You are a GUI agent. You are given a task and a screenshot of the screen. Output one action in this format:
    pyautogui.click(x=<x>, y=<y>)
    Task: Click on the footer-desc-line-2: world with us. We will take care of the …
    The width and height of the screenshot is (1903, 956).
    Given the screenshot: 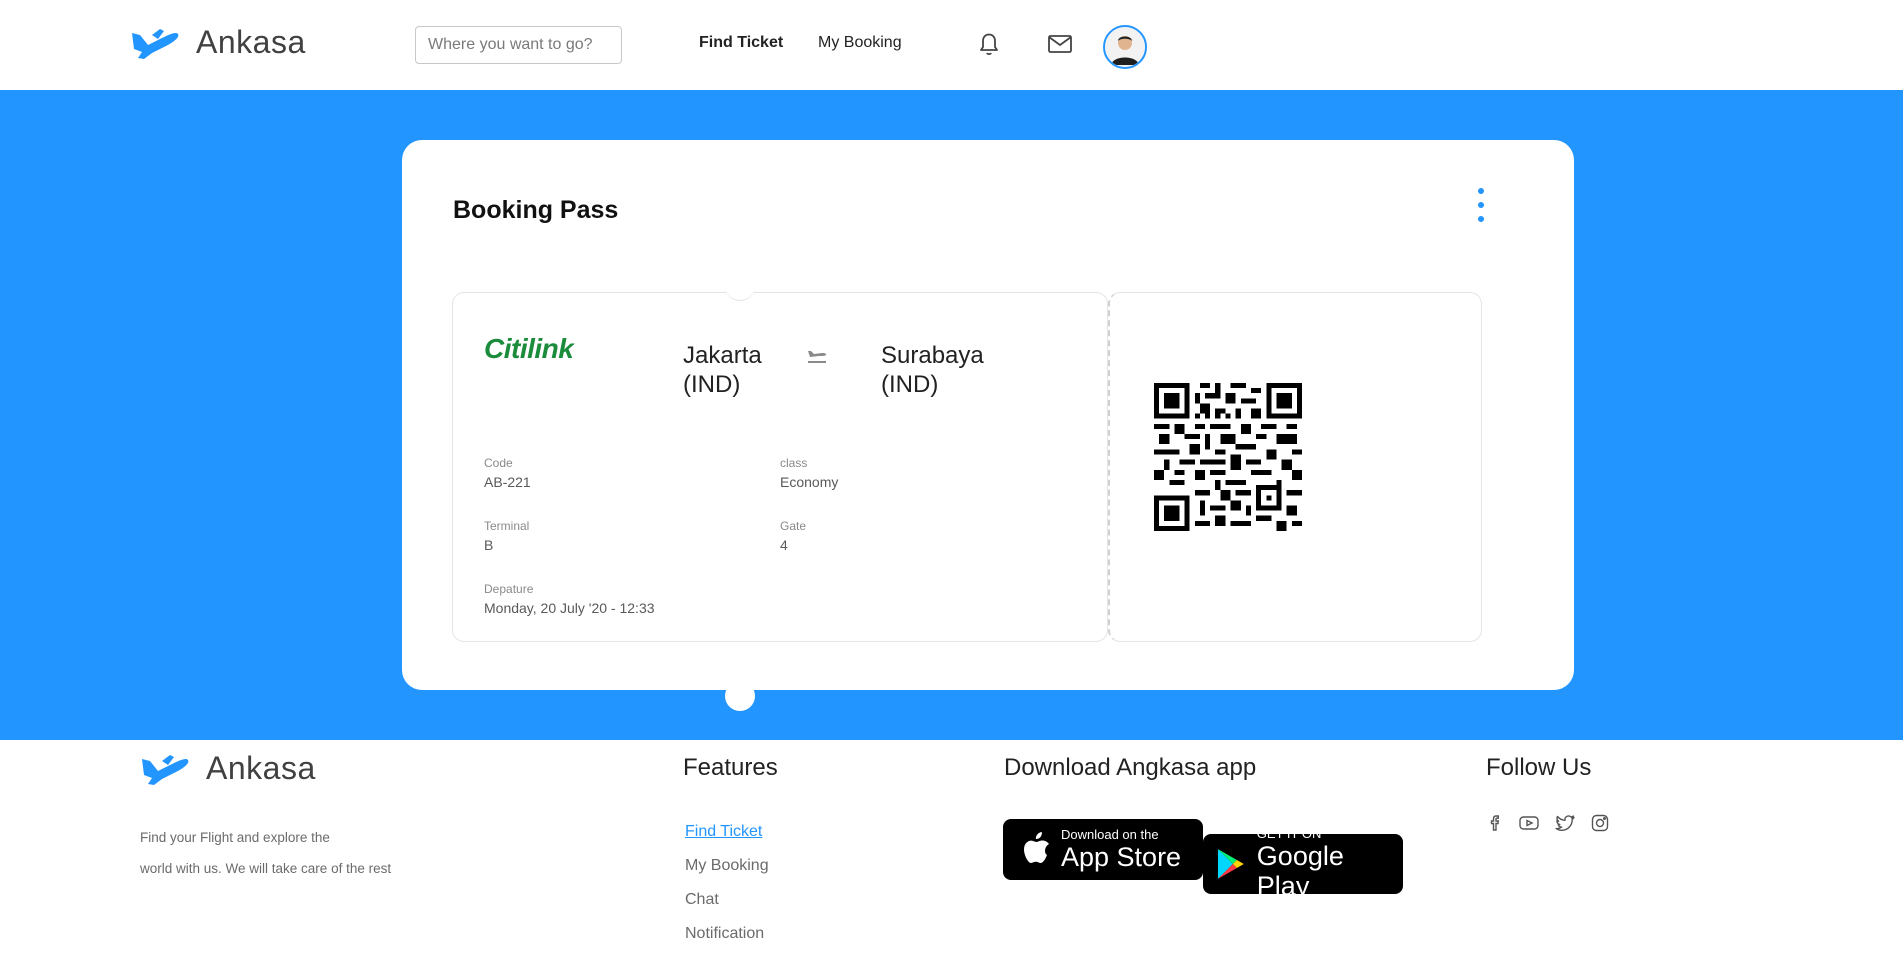 What is the action you would take?
    pyautogui.click(x=266, y=868)
    